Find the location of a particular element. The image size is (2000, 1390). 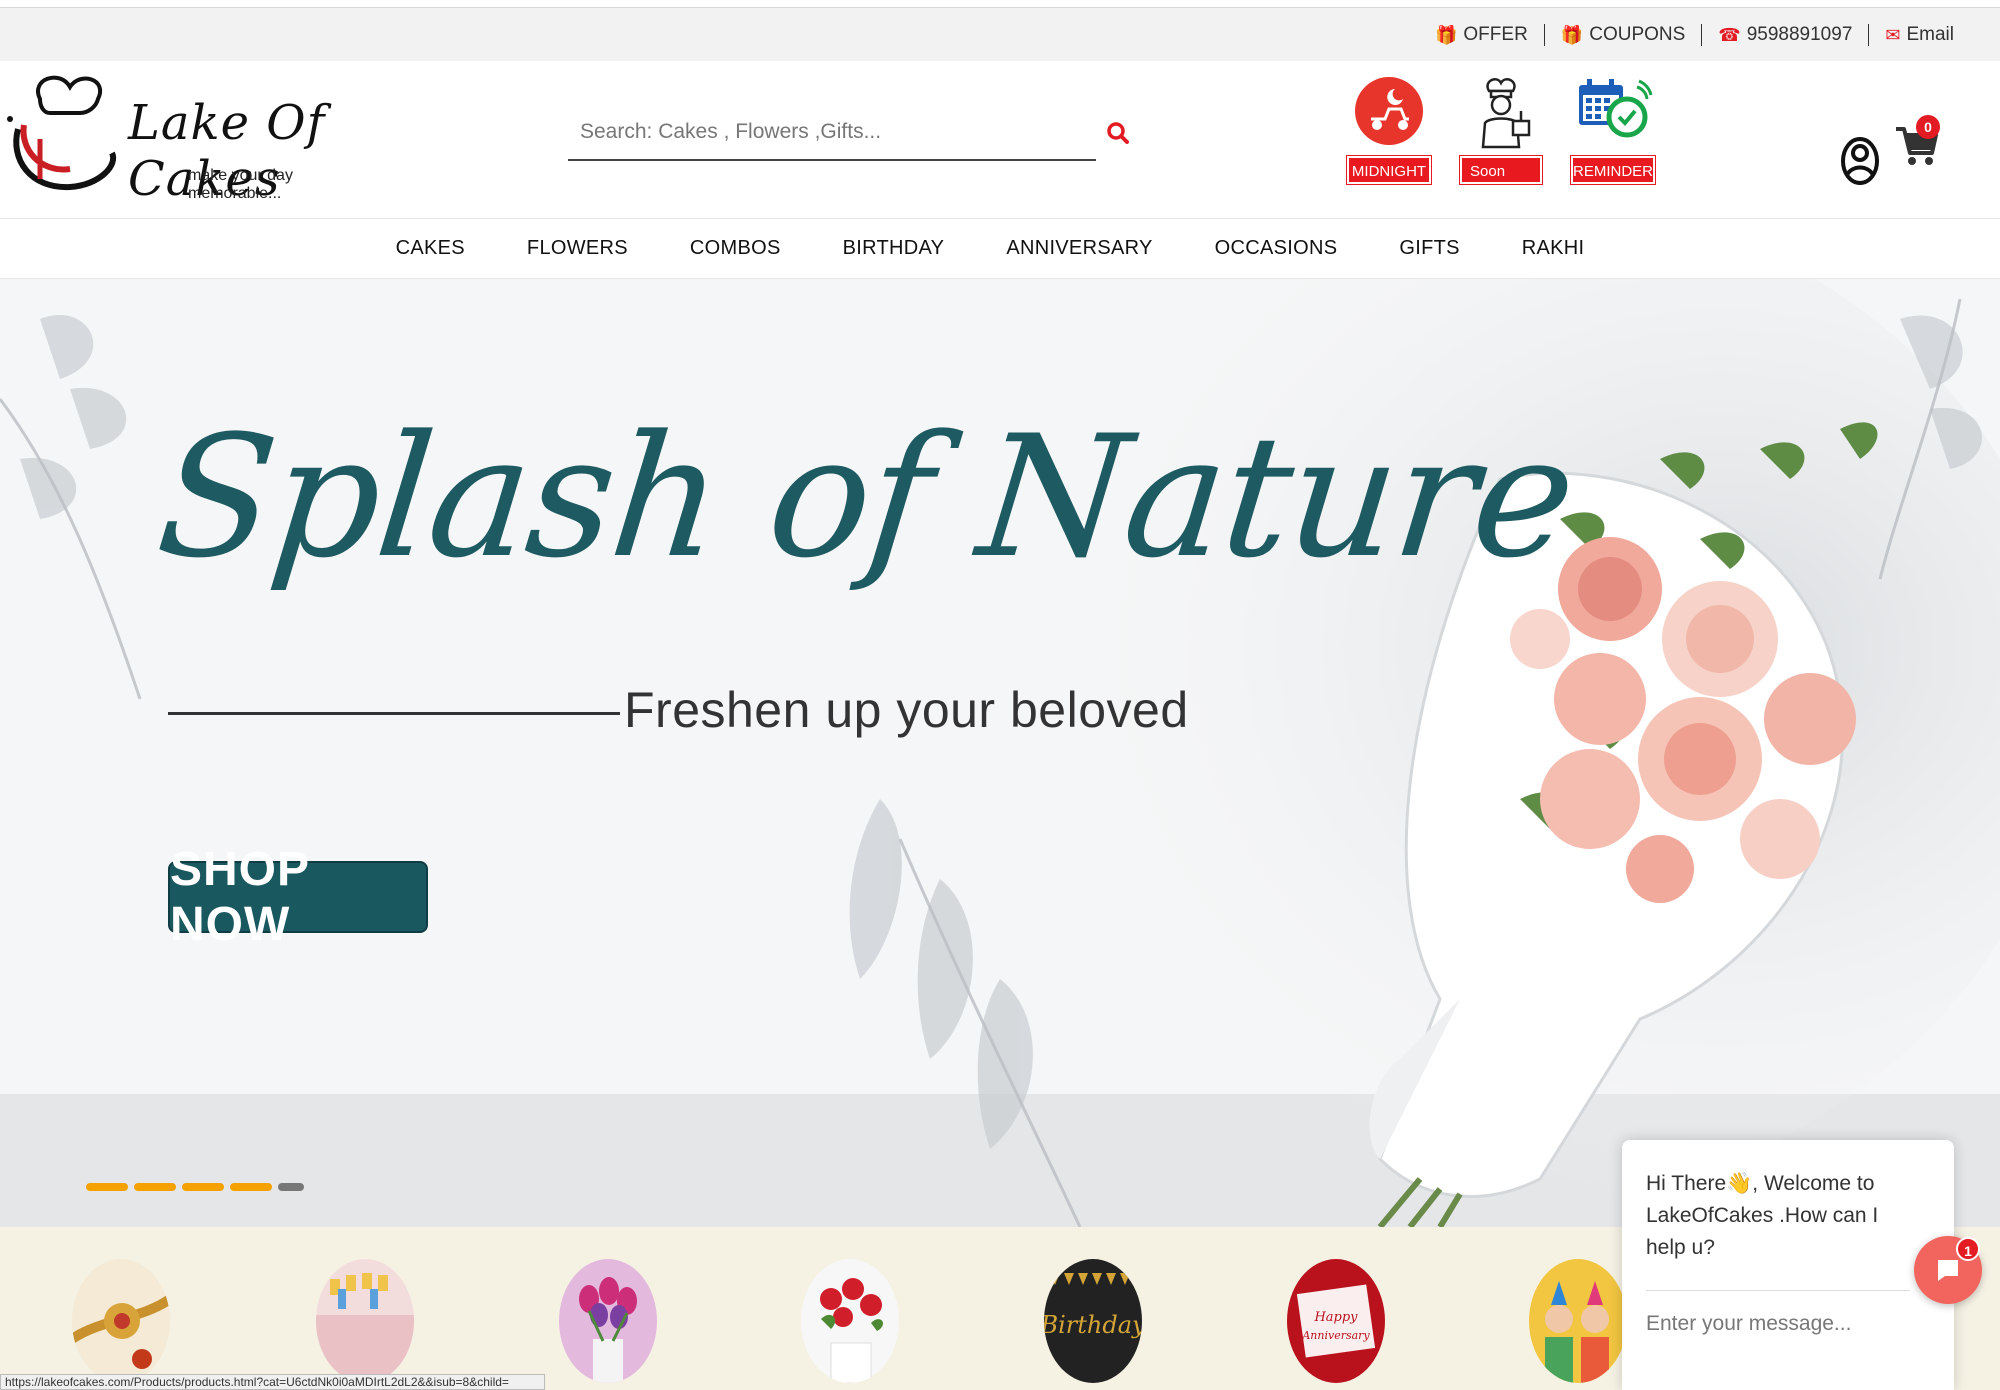

svg-text: Happy is located at coordinates (1335, 1317).